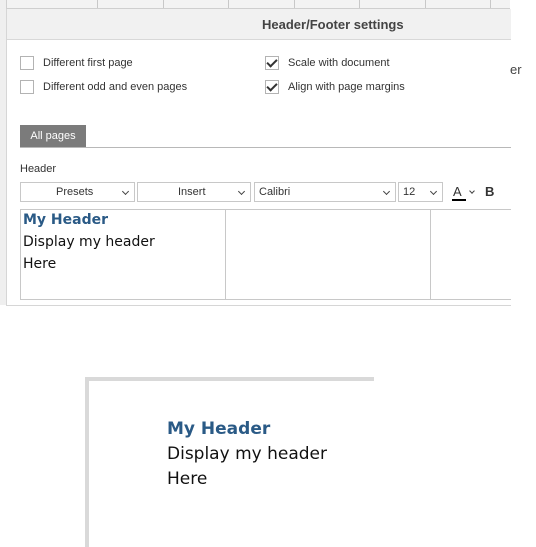 This screenshot has width=536, height=547. Describe the element at coordinates (40, 264) in the screenshot. I see `header-left-line: Here` at that location.